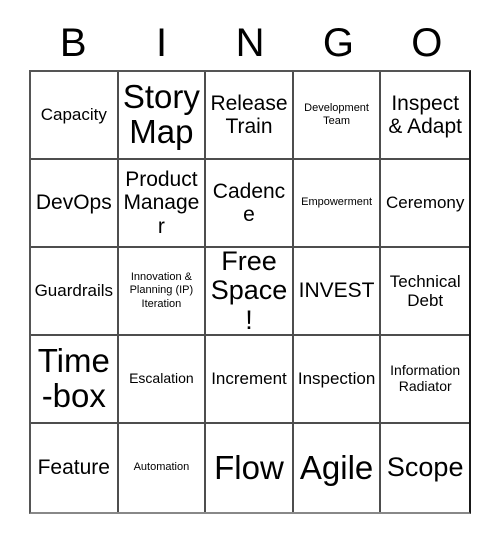 Image resolution: width=500 pixels, height=544 pixels. Describe the element at coordinates (73, 43) in the screenshot. I see `bingo-header-letter-b: B` at that location.